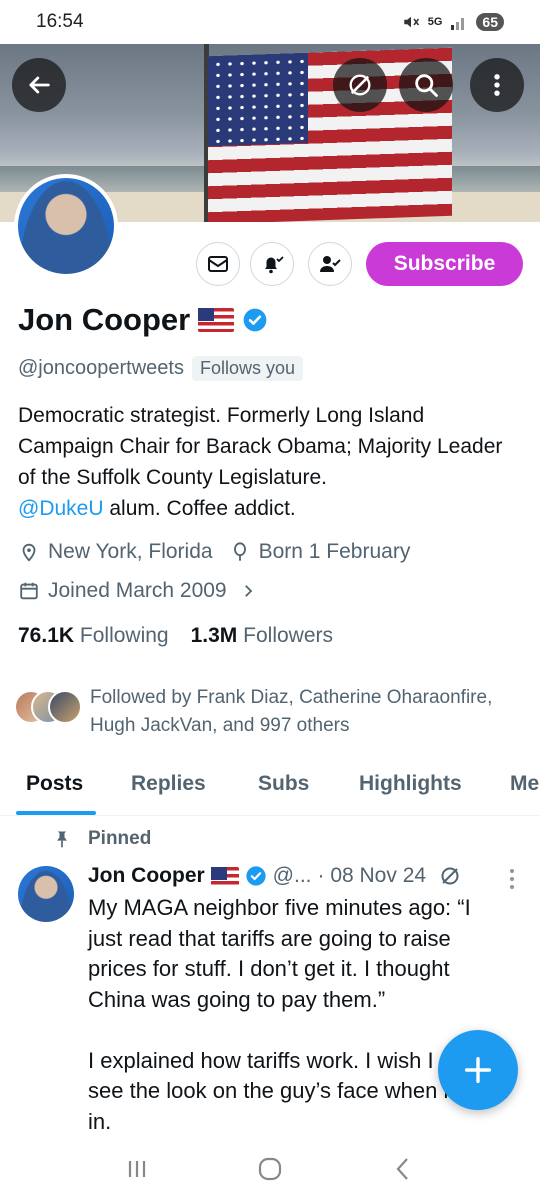 Image resolution: width=540 pixels, height=1199 pixels. I want to click on status-bar: 16:54 5G 65, so click(270, 22).